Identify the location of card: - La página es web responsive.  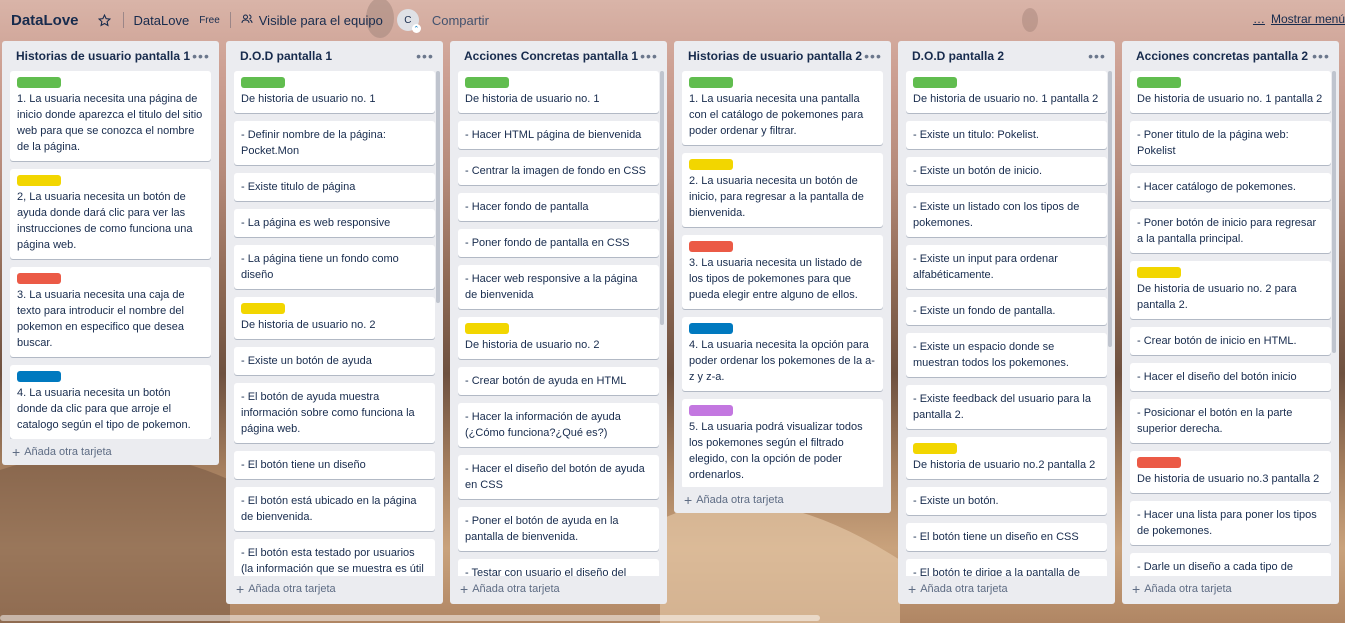
(334, 223).